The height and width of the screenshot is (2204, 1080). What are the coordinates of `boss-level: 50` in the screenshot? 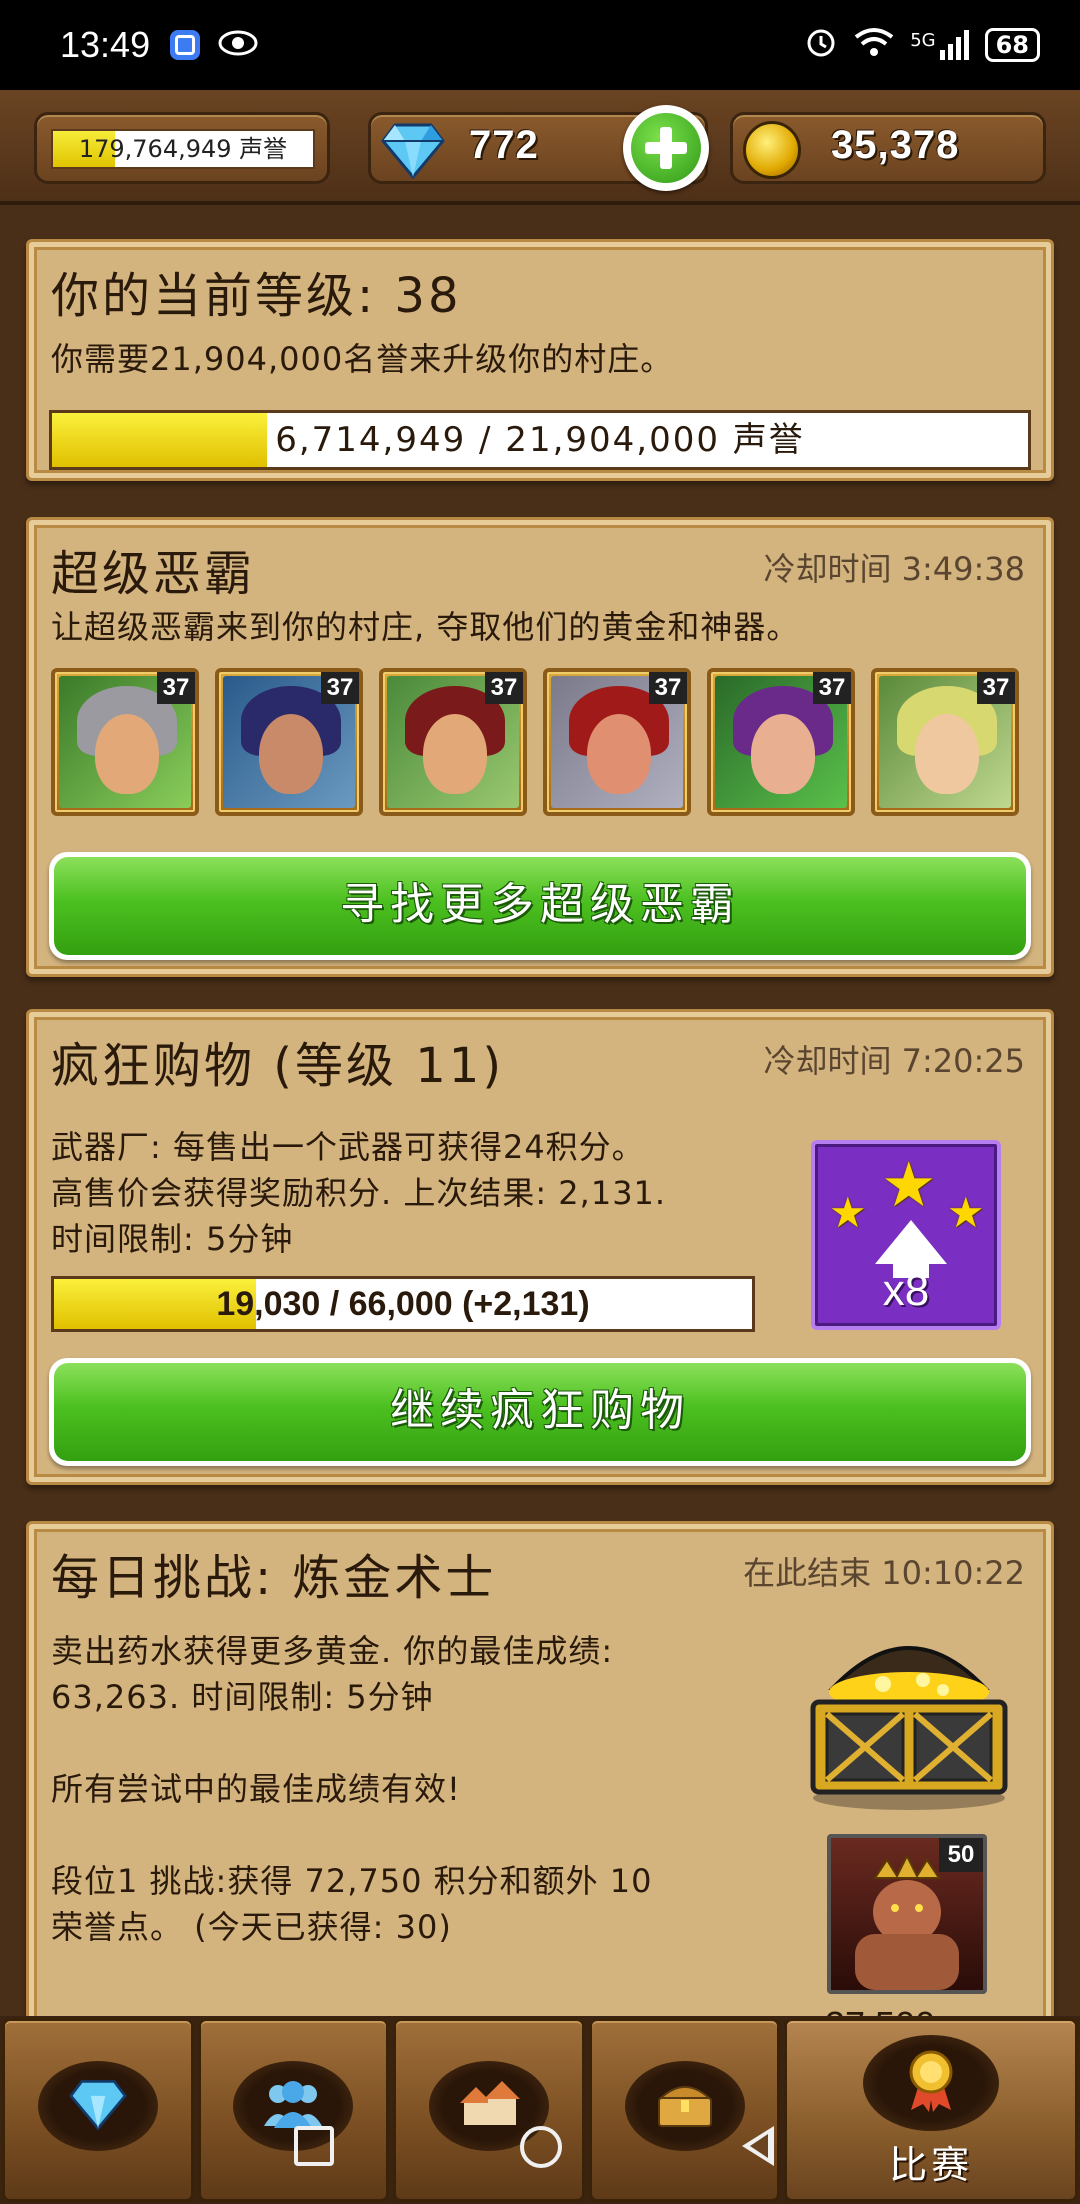 It's located at (961, 1855).